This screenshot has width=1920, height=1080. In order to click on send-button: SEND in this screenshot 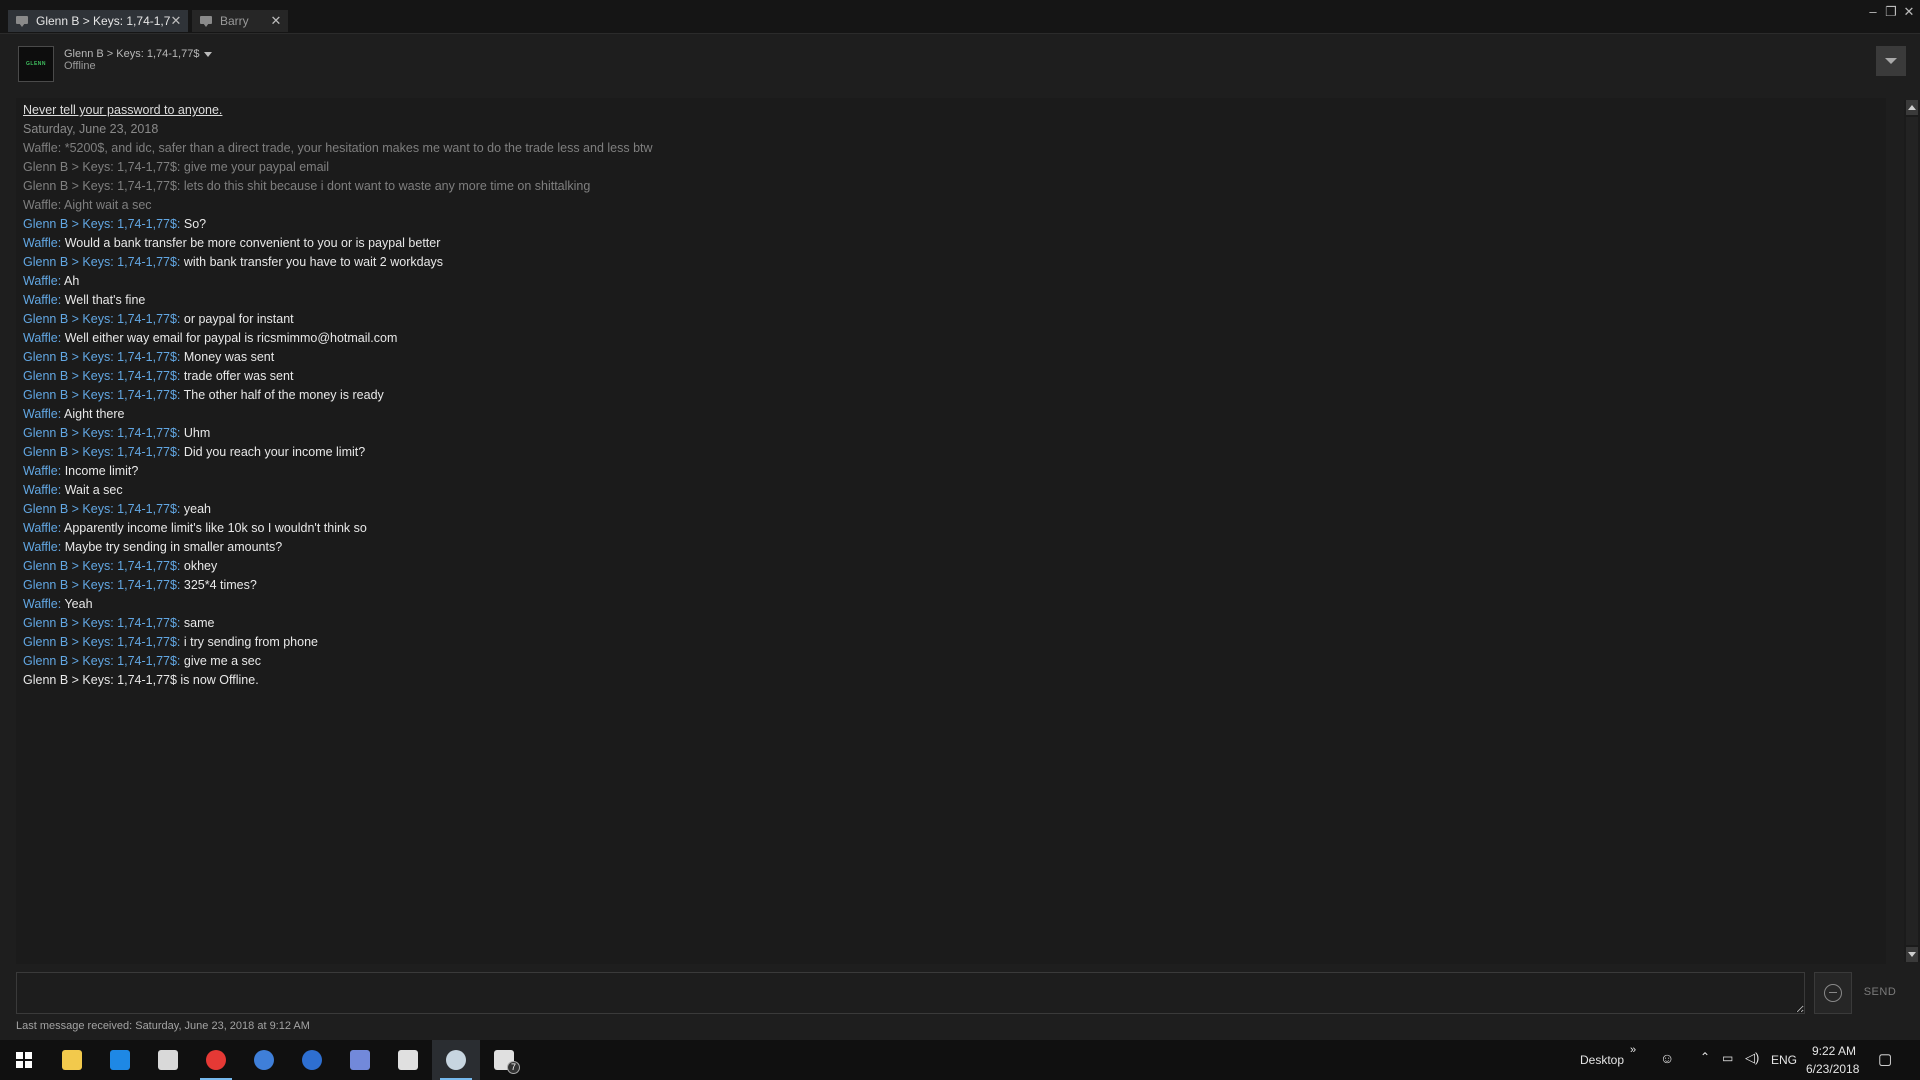, I will do `click(1880, 992)`.